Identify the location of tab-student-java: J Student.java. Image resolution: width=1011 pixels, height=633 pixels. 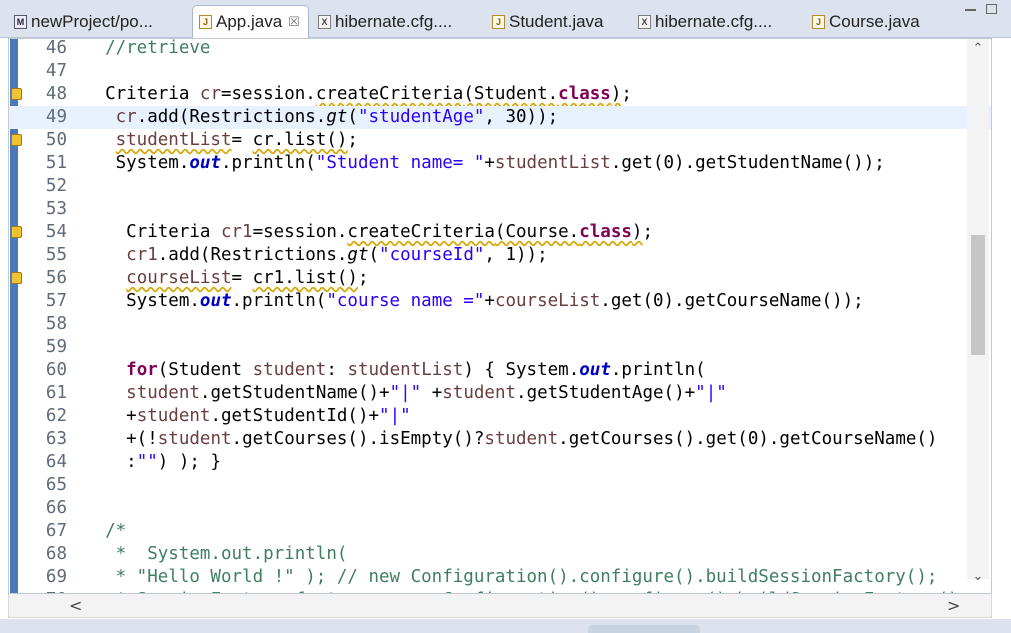
(548, 21).